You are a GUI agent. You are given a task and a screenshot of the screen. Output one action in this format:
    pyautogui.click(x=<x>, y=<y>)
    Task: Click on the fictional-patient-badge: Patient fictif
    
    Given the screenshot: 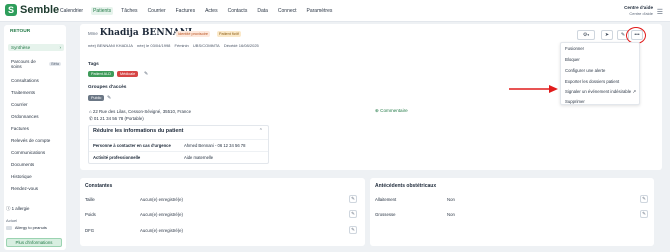 What is the action you would take?
    pyautogui.click(x=229, y=34)
    